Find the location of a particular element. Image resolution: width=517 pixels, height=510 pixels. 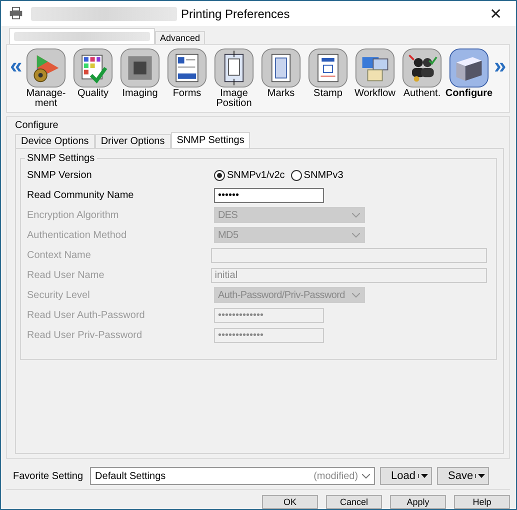

text-field is located at coordinates (348, 255).